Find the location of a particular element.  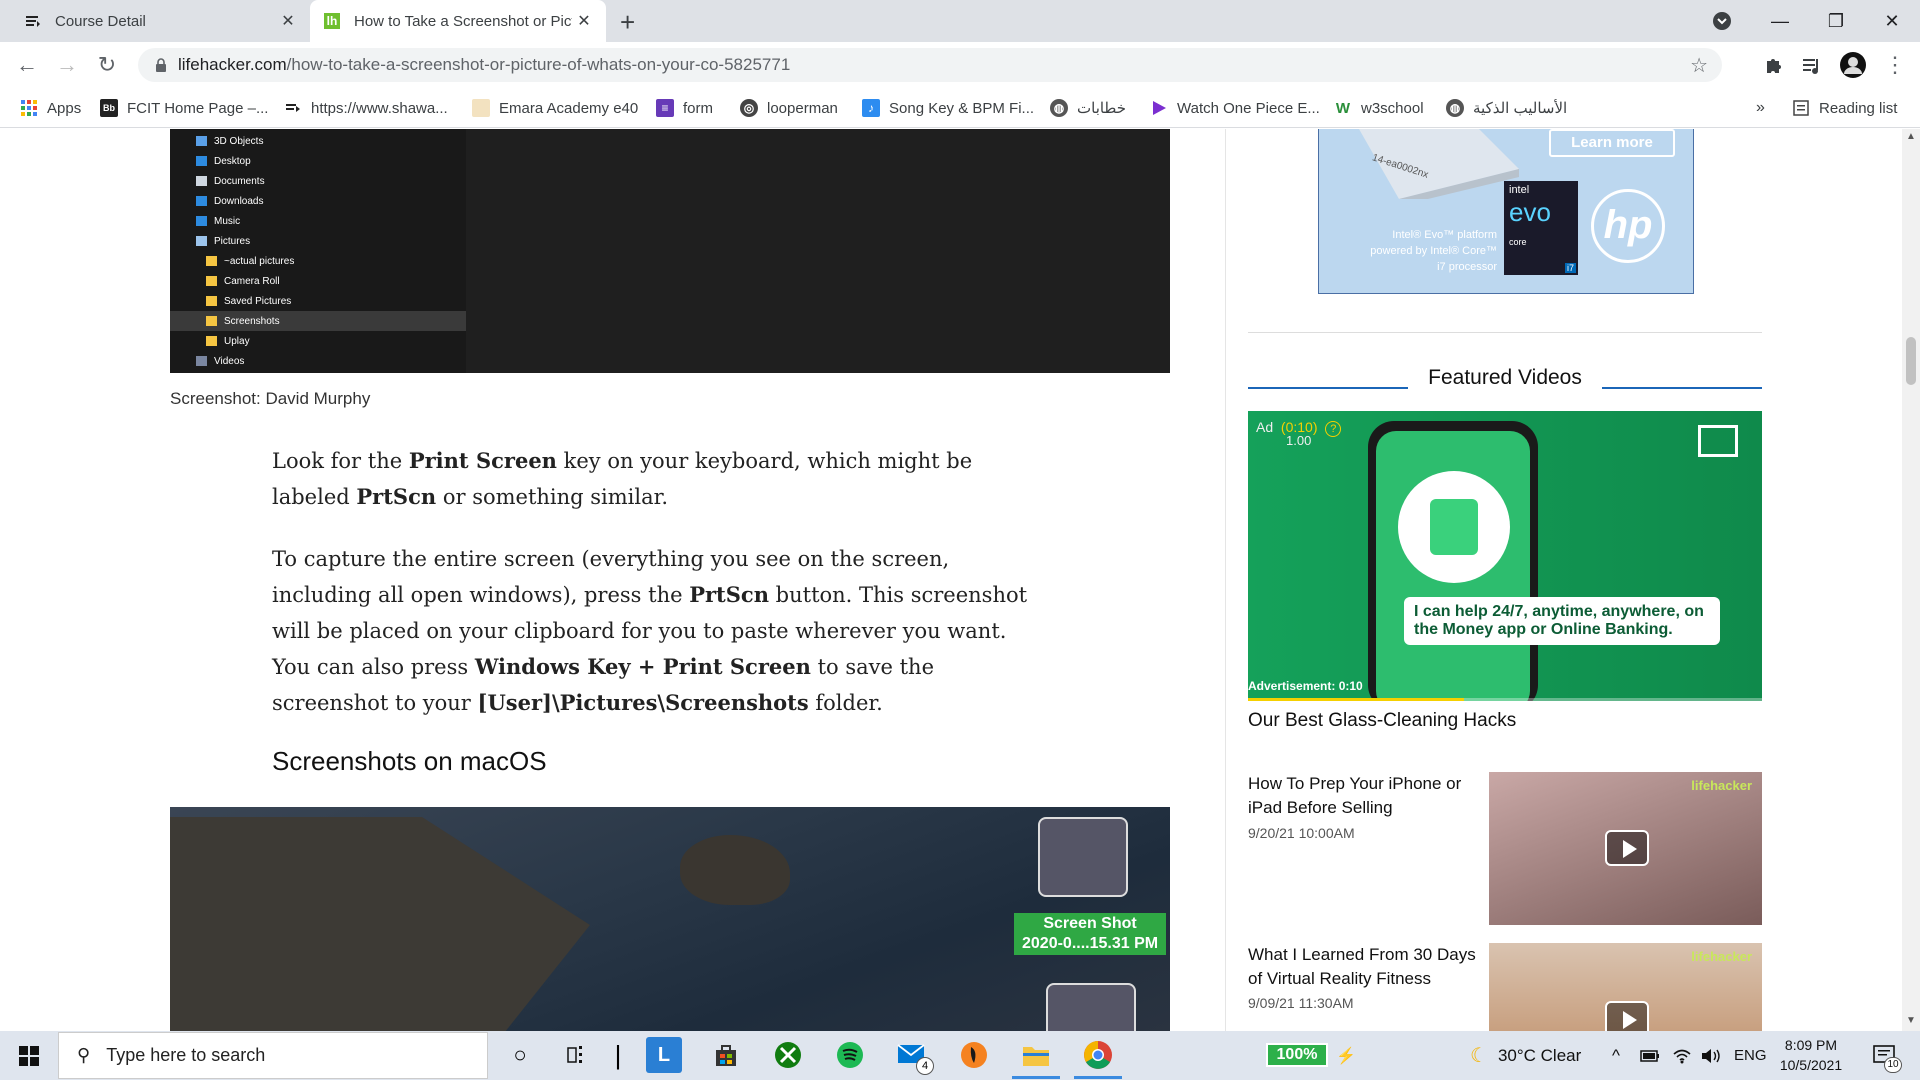

spotify-icon is located at coordinates (850, 1055).